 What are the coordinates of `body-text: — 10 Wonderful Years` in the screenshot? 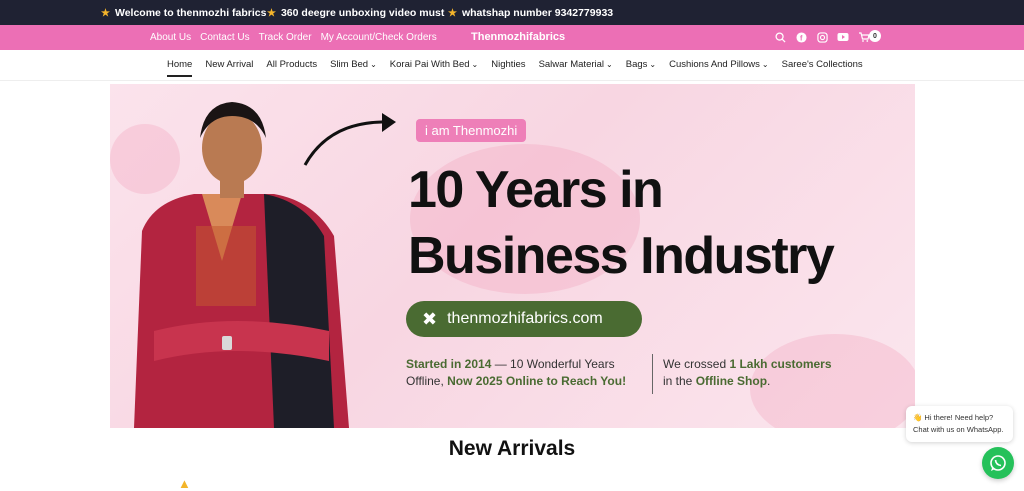 It's located at (553, 364).